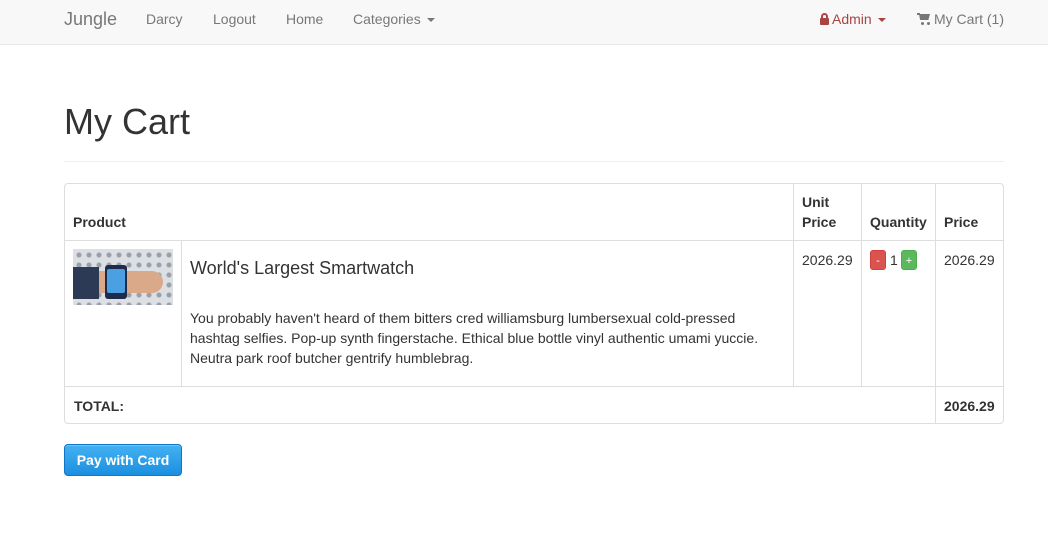 This screenshot has height=546, width=1048. Describe the element at coordinates (878, 260) in the screenshot. I see `decrease-quantity-button: -` at that location.